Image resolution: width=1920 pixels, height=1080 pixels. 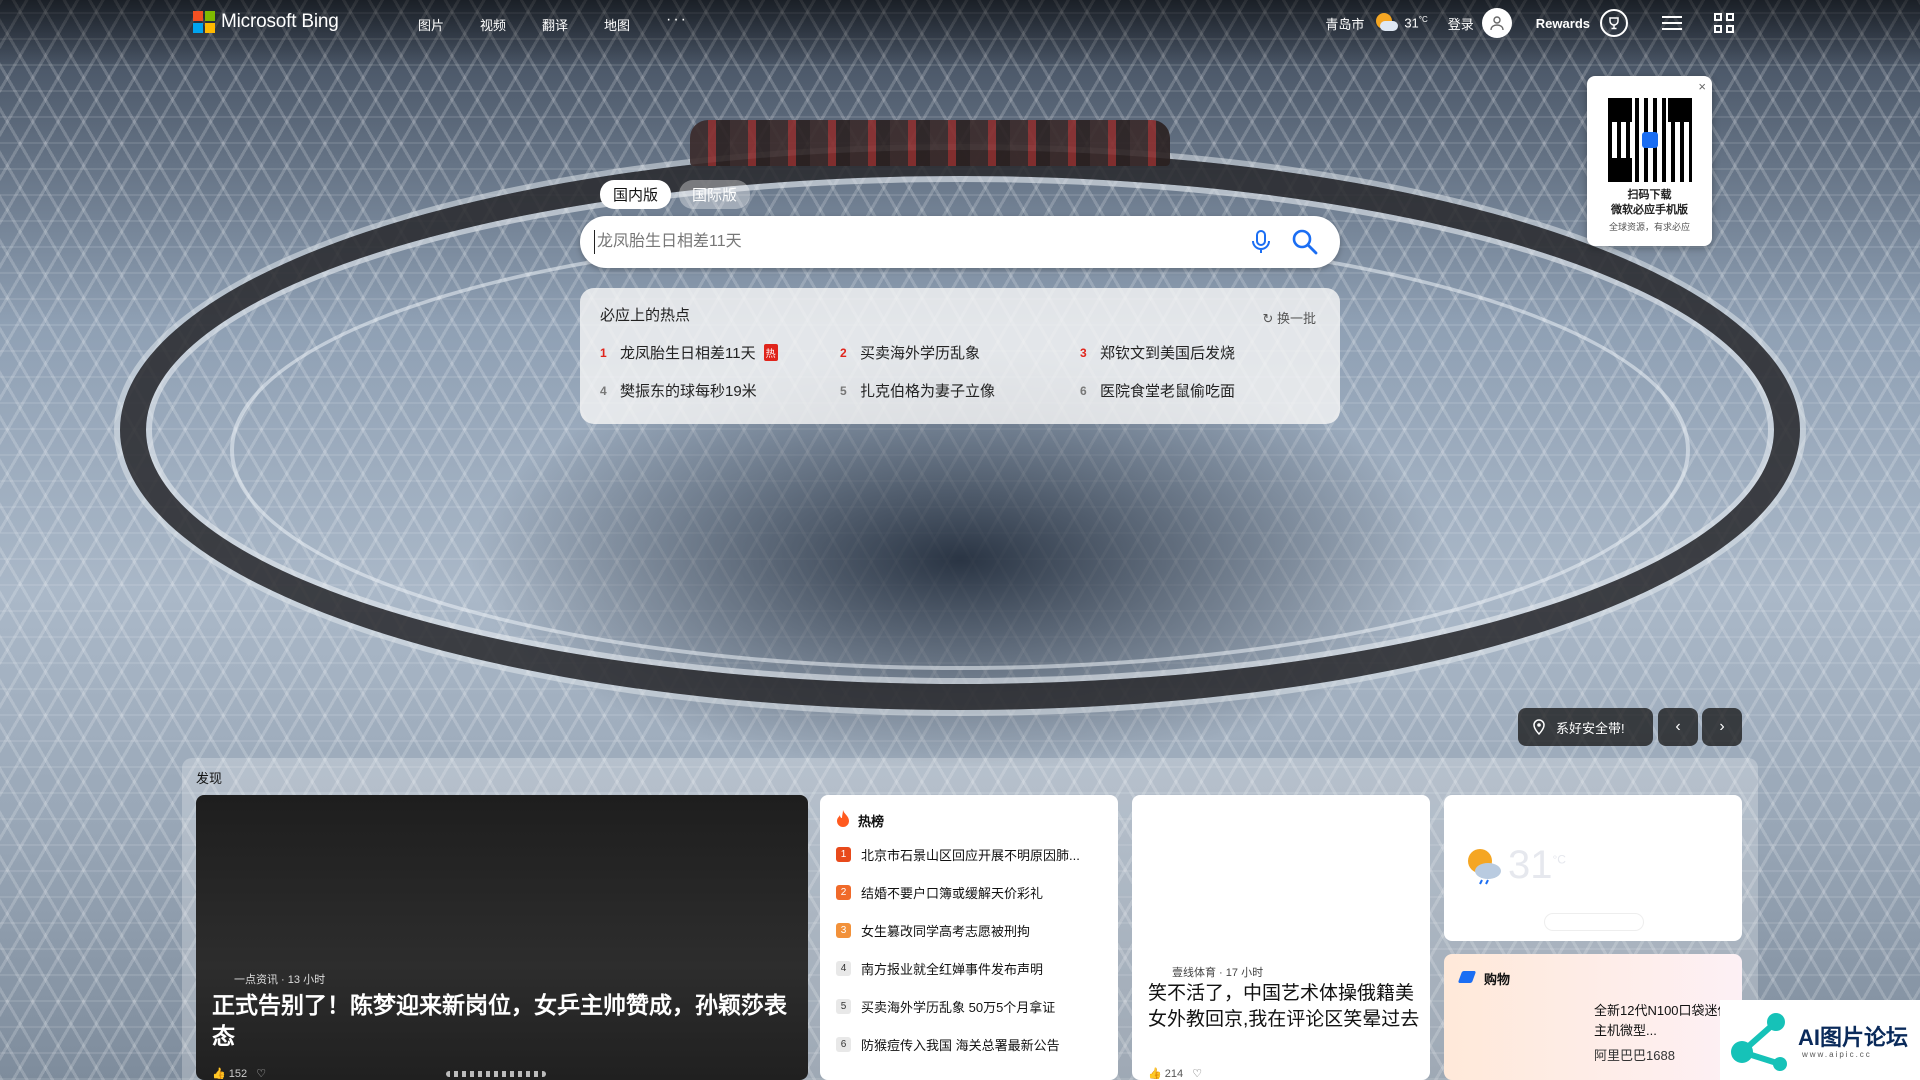 What do you see at coordinates (972, 930) in the screenshot?
I see `hot-list-item: 3 女生篡改同学高考志愿被刑拘` at bounding box center [972, 930].